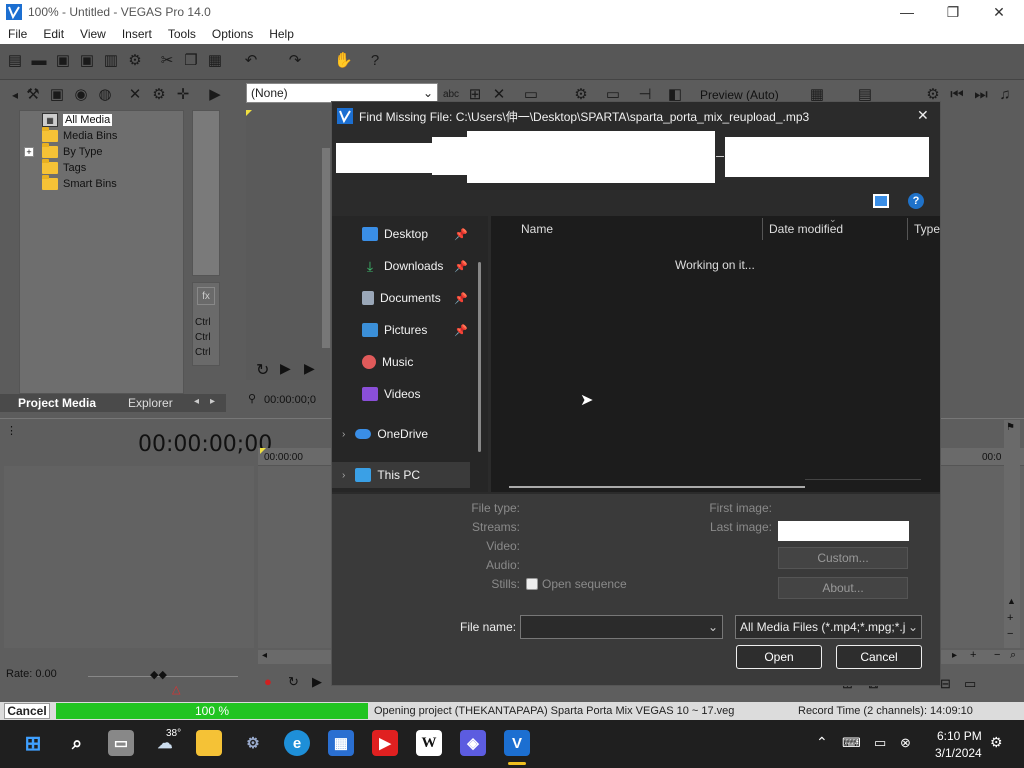  What do you see at coordinates (183, 95) in the screenshot?
I see `fx-icon: ✛` at bounding box center [183, 95].